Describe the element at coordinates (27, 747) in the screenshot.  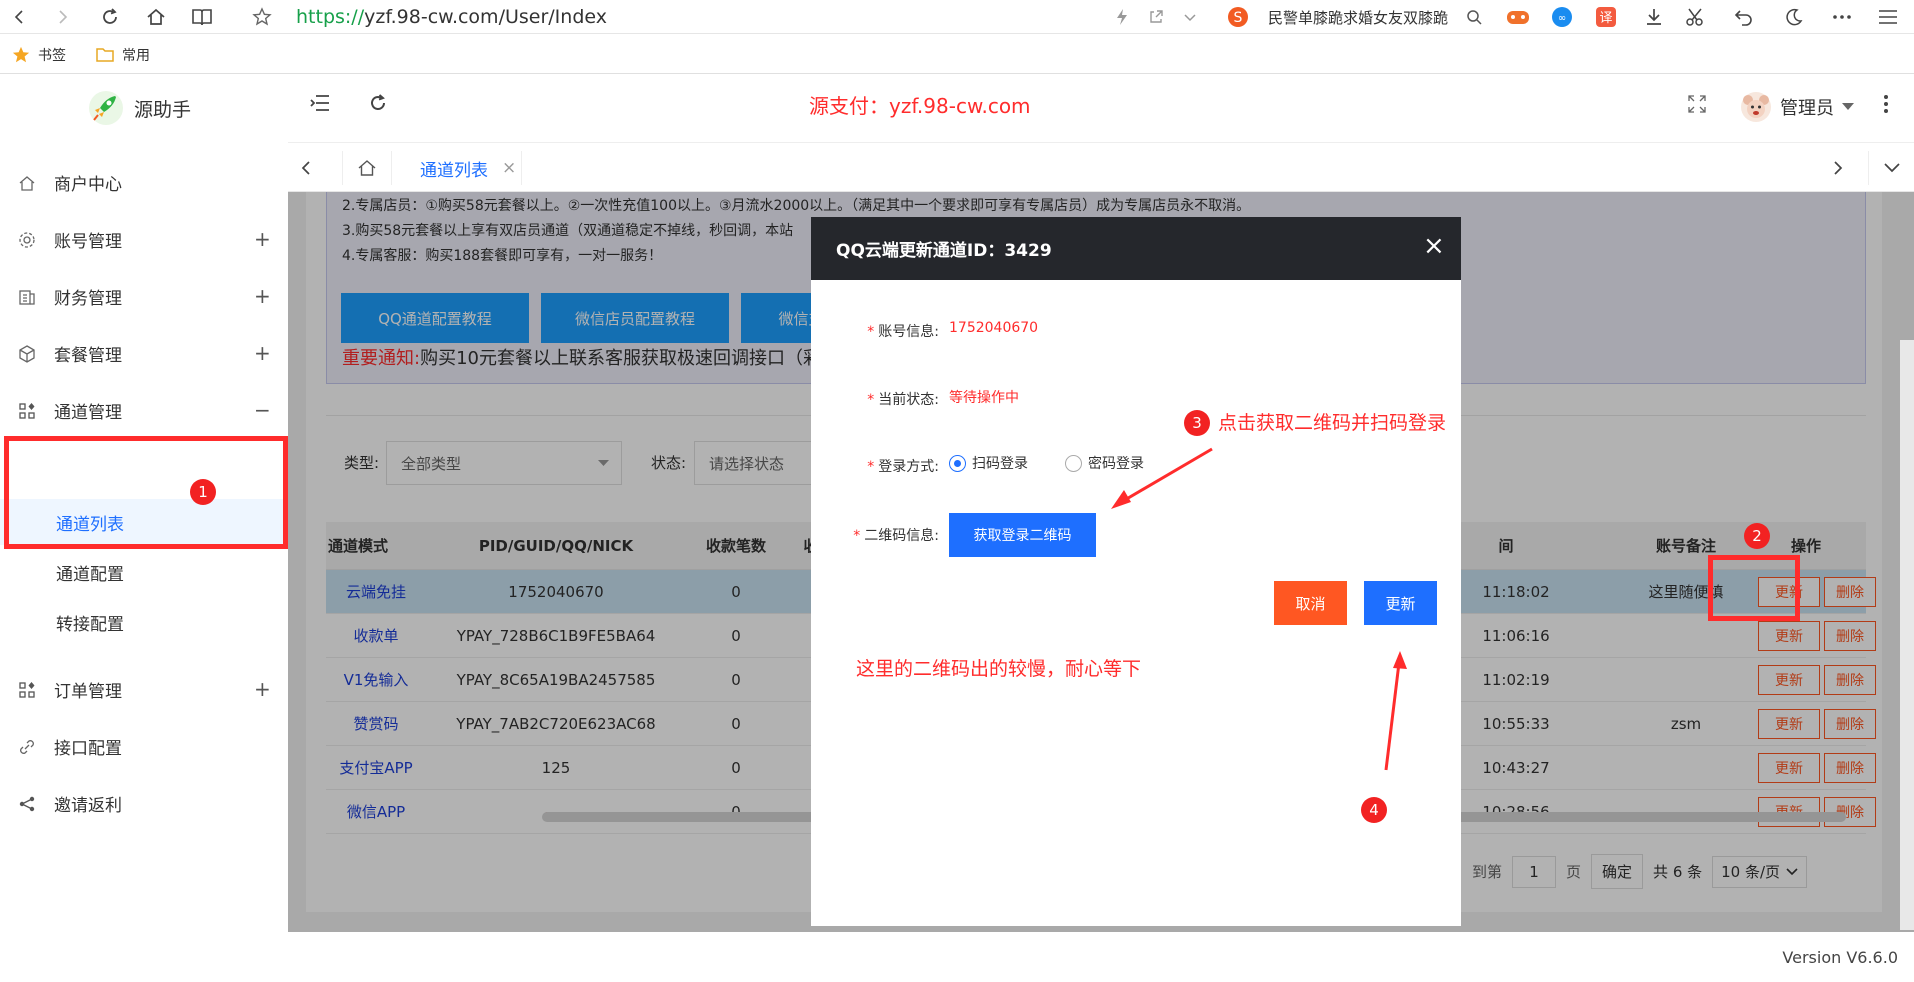
I see `link-icon` at that location.